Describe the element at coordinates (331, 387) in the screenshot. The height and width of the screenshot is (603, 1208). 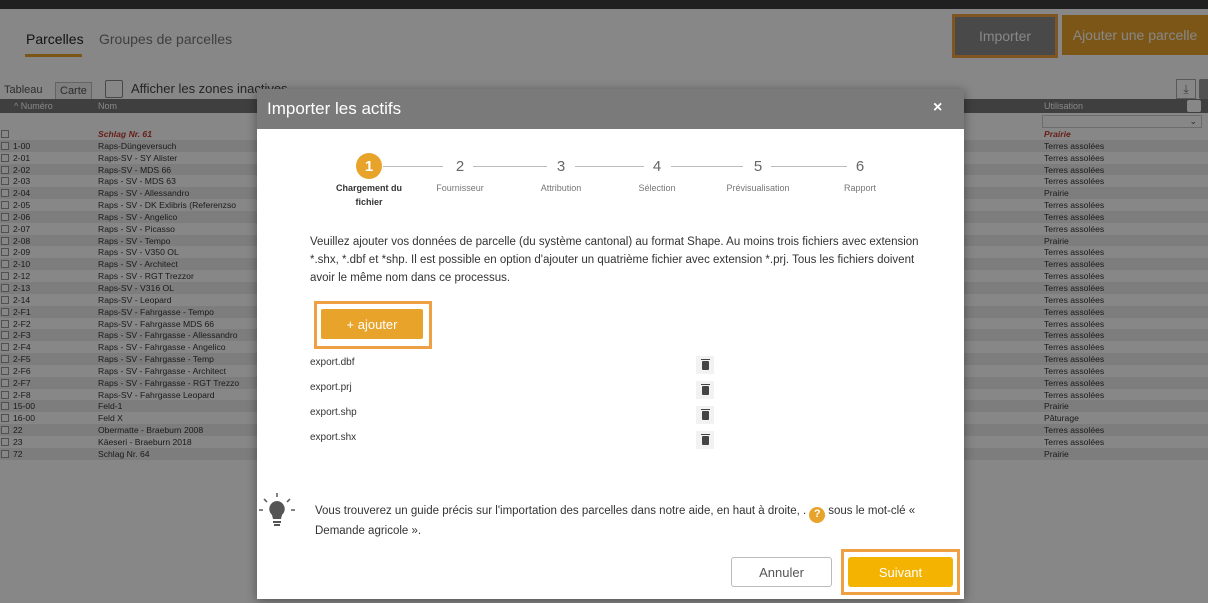
I see `file-item-name: export.prj` at that location.